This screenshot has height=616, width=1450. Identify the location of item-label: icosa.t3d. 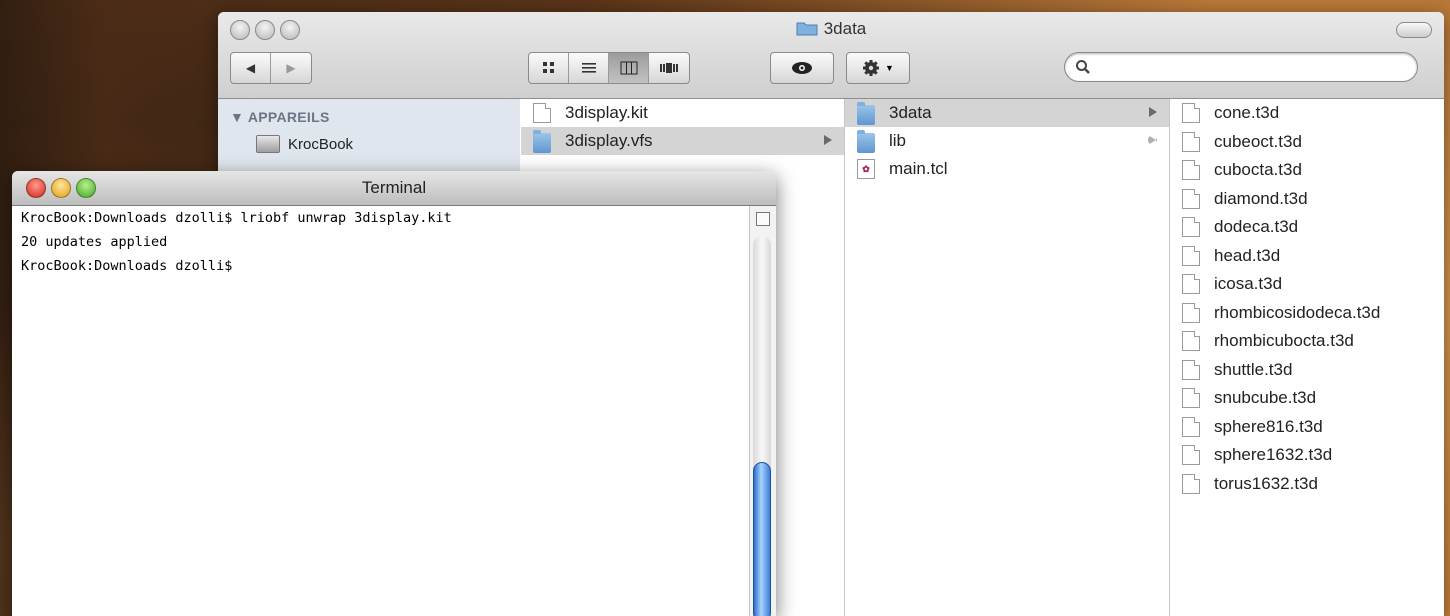
(1248, 283).